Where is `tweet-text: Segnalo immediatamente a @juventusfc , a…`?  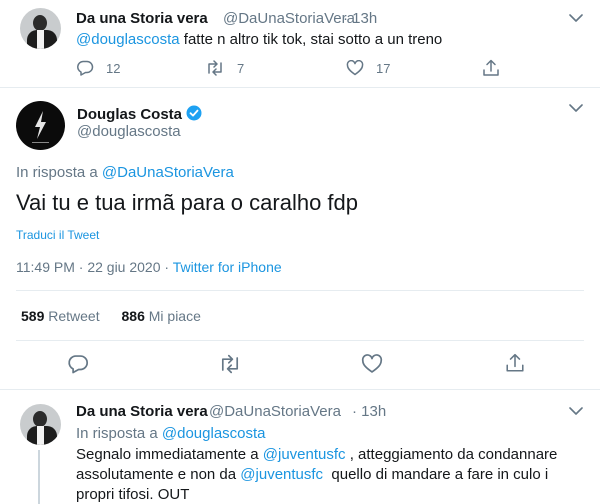
tweet-text: Segnalo immediatamente a @juventusfc , a… is located at coordinates (317, 474).